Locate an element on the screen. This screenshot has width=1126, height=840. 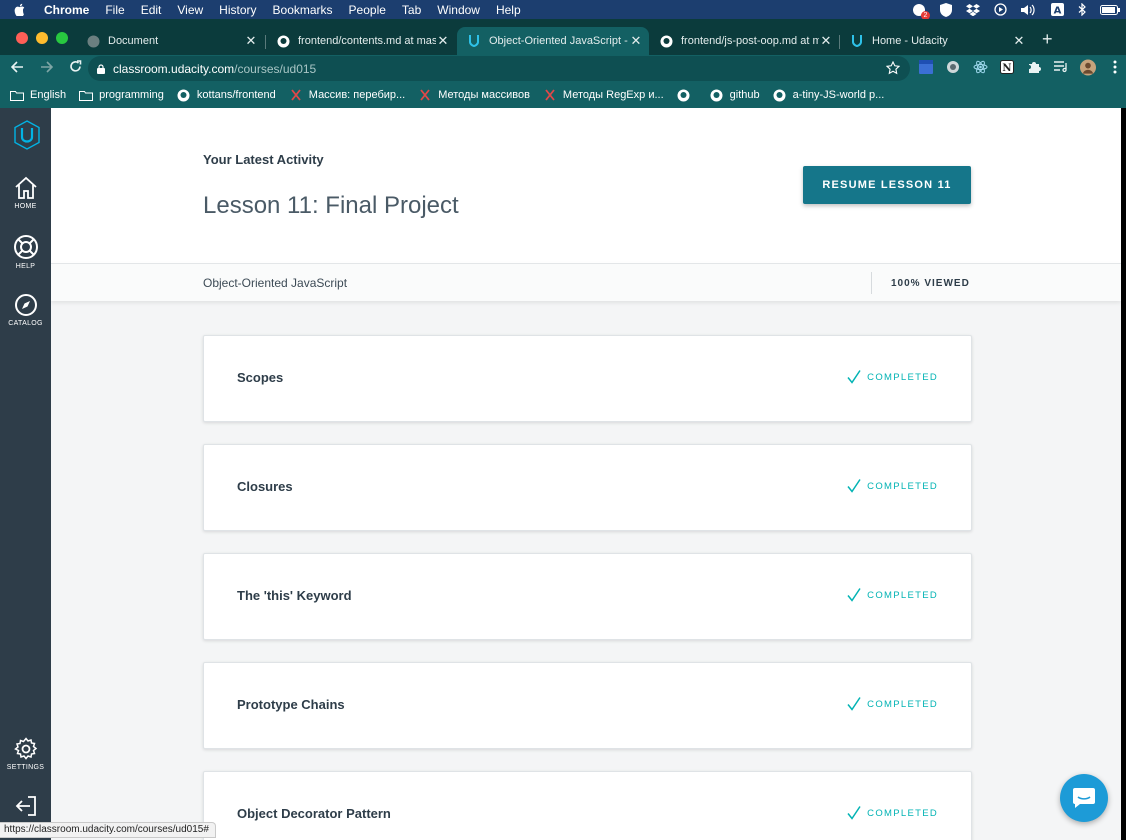
tab-document: Document ✕ is located at coordinates (170, 41).